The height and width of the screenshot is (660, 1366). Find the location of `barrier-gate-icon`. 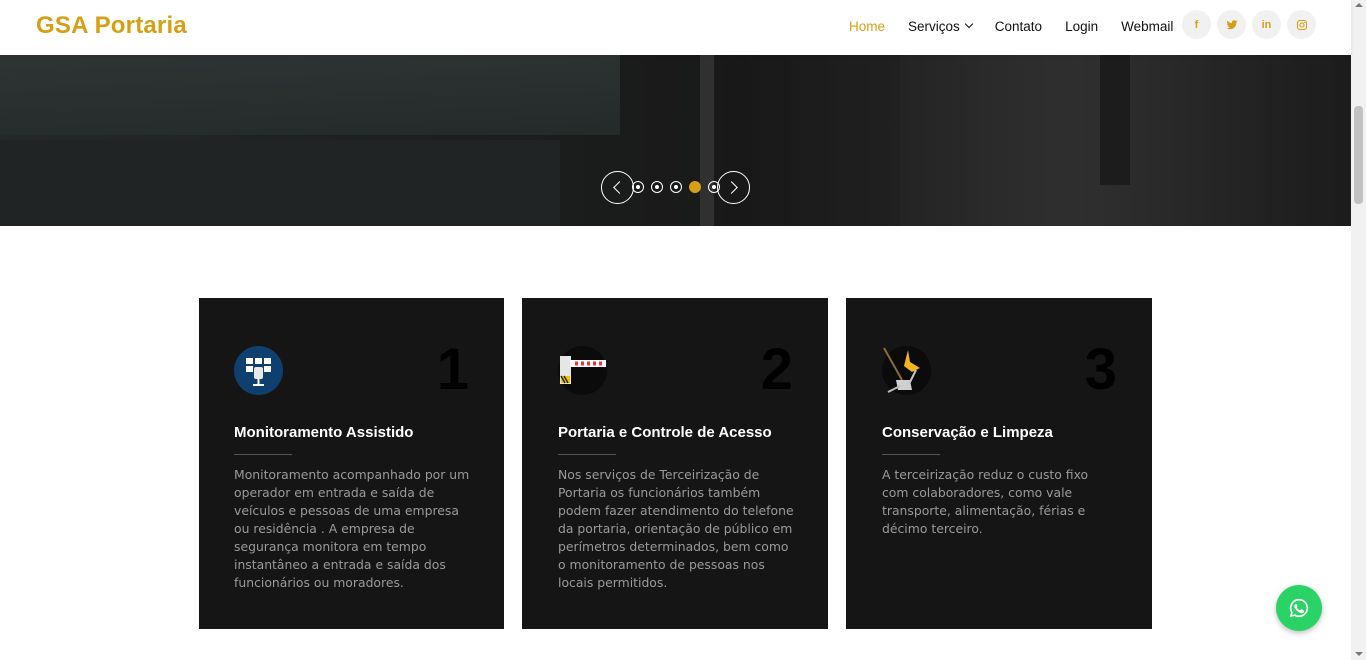

barrier-gate-icon is located at coordinates (582, 370).